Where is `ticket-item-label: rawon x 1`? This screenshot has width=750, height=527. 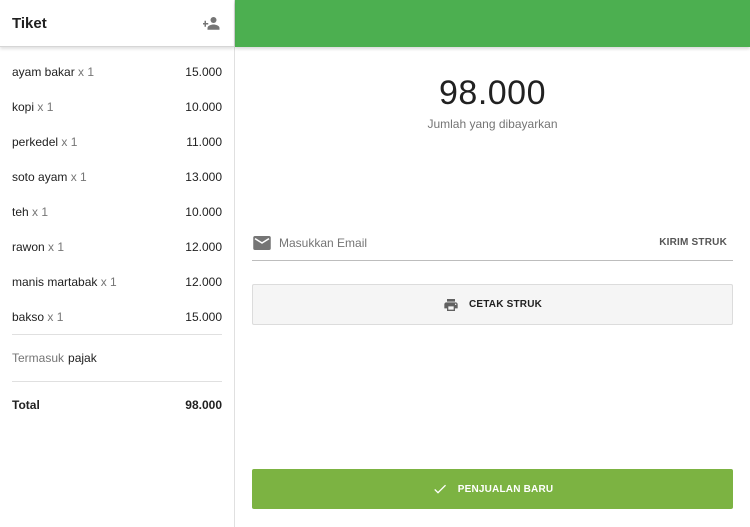
ticket-item-label: rawon x 1 is located at coordinates (38, 247).